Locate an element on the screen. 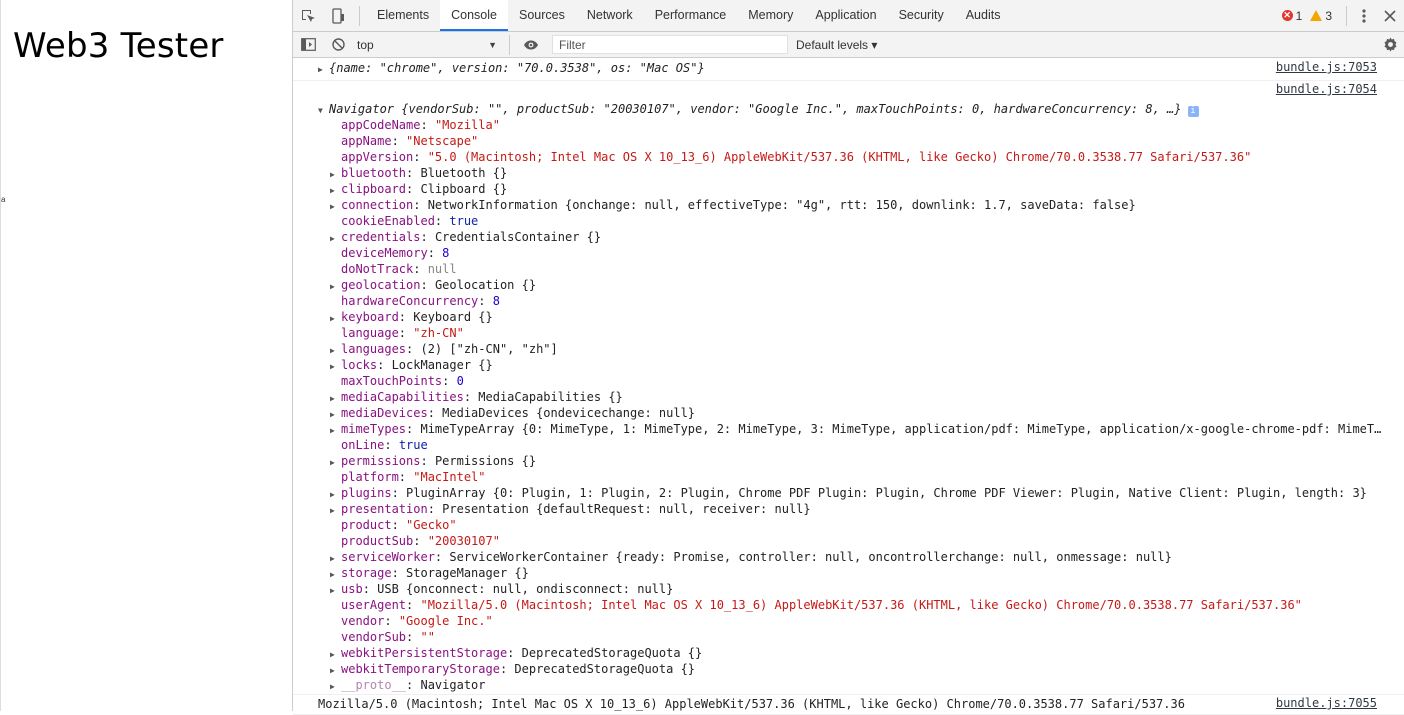 Image resolution: width=1404 pixels, height=715 pixels. log-levels-dropdown: Default levels ▾ is located at coordinates (836, 45).